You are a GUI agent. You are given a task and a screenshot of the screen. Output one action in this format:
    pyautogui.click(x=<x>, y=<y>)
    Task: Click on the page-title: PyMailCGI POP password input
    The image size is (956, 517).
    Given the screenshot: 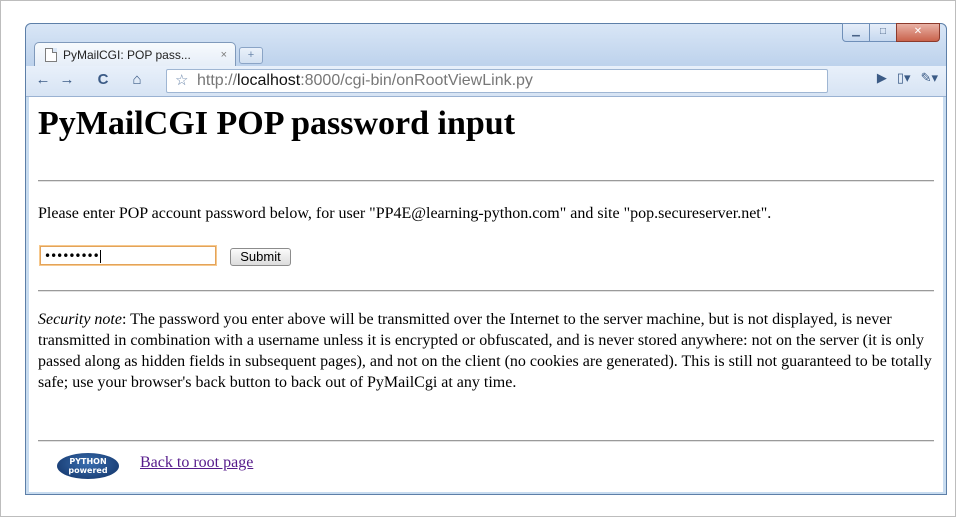 What is the action you would take?
    pyautogui.click(x=277, y=123)
    